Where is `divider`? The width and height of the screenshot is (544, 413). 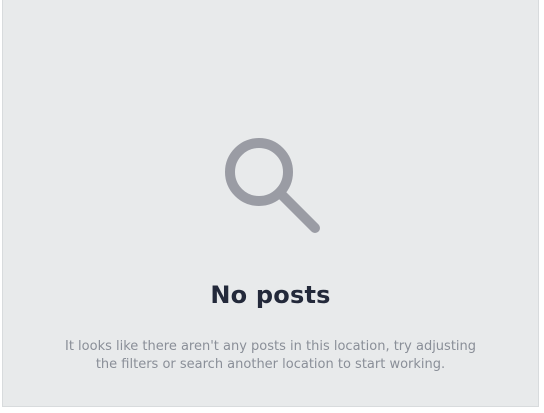 divider is located at coordinates (270, 406).